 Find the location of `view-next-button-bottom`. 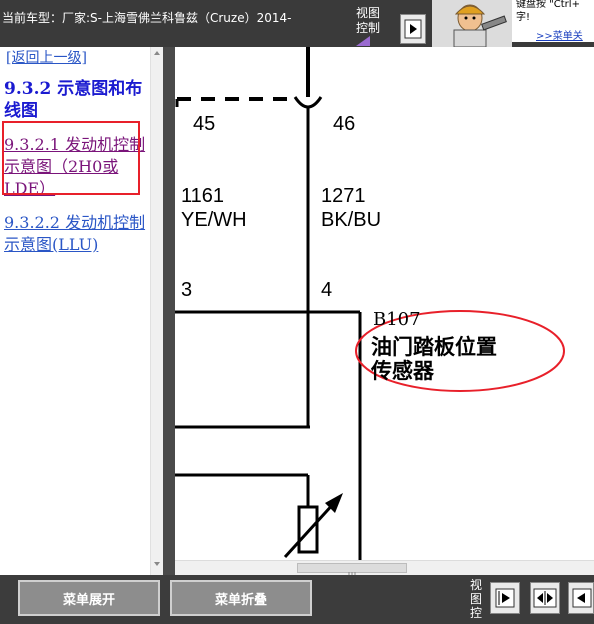

view-next-button-bottom is located at coordinates (505, 598).